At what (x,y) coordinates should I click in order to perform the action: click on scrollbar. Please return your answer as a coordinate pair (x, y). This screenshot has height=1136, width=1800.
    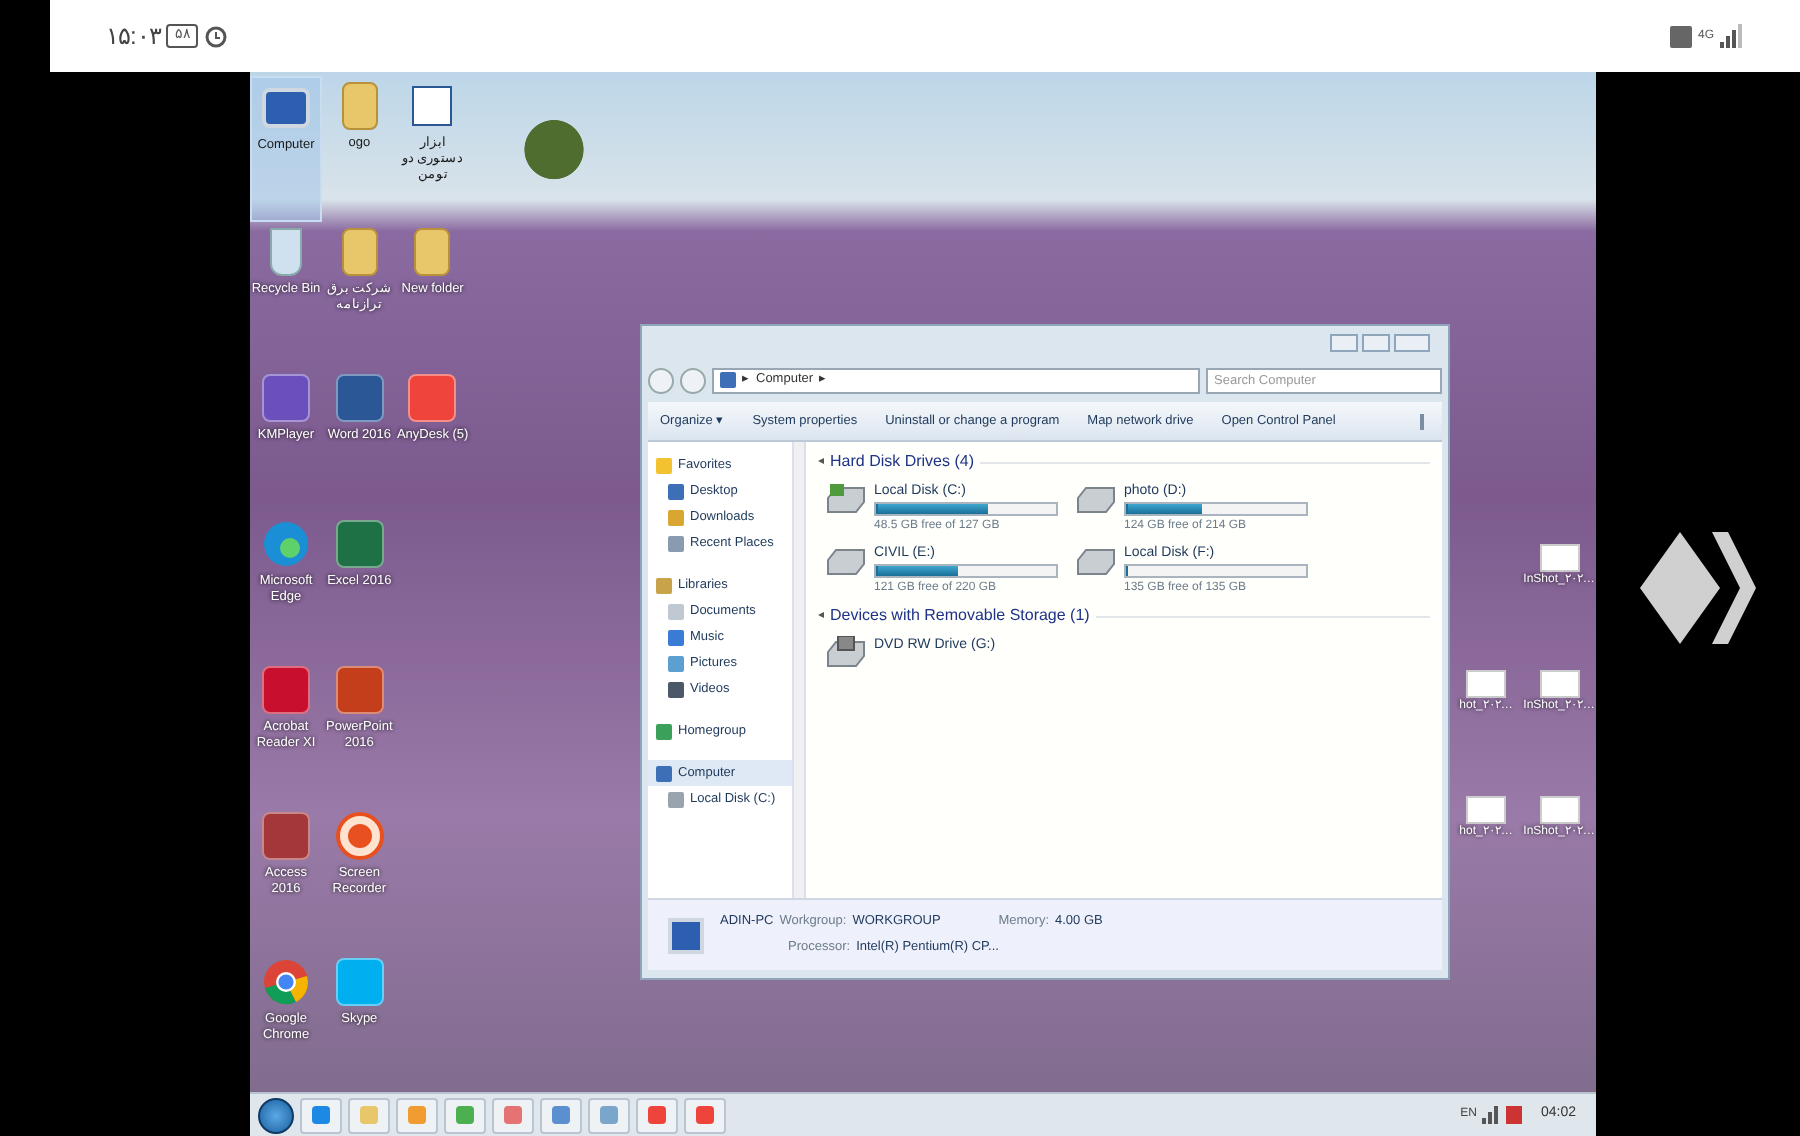
    Looking at the image, I should click on (799, 670).